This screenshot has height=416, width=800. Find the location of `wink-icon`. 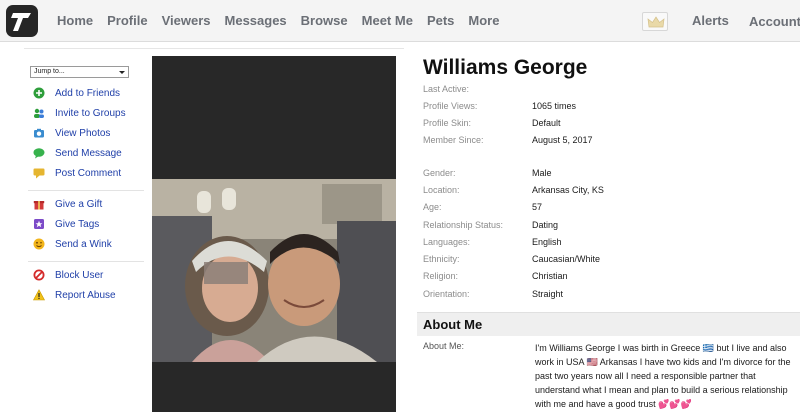

wink-icon is located at coordinates (39, 244).